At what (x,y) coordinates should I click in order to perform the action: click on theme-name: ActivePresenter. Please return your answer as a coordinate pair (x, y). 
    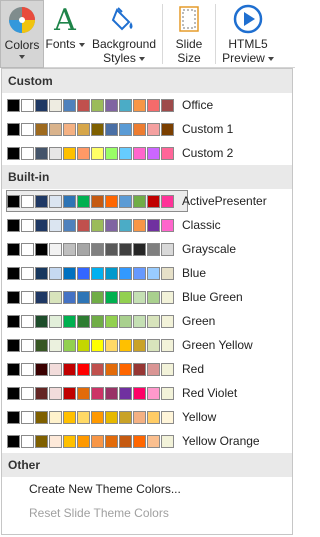
    Looking at the image, I should click on (224, 201).